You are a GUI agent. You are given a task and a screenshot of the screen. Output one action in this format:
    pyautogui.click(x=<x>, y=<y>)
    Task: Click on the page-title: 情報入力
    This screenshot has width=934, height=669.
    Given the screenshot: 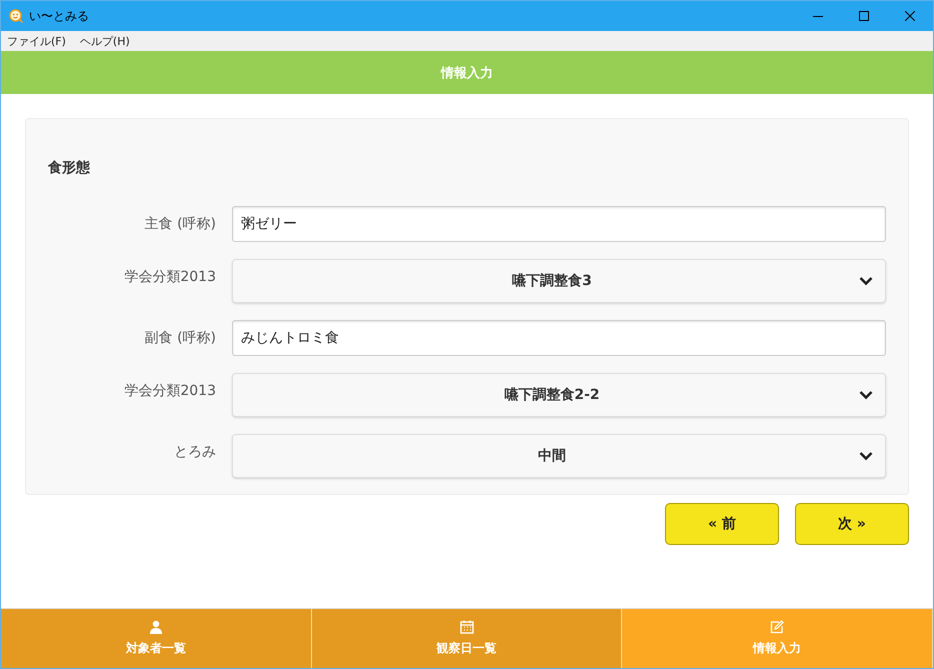 What is the action you would take?
    pyautogui.click(x=467, y=73)
    